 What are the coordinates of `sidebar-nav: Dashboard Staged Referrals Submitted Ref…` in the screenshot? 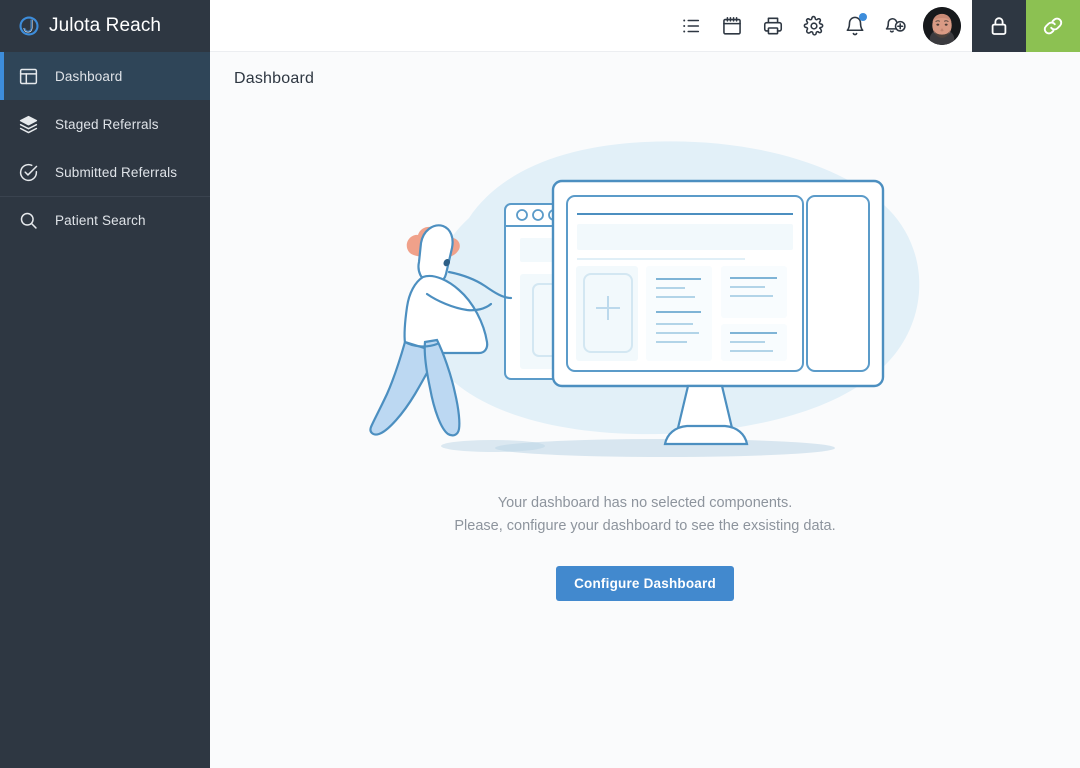 It's located at (105, 148).